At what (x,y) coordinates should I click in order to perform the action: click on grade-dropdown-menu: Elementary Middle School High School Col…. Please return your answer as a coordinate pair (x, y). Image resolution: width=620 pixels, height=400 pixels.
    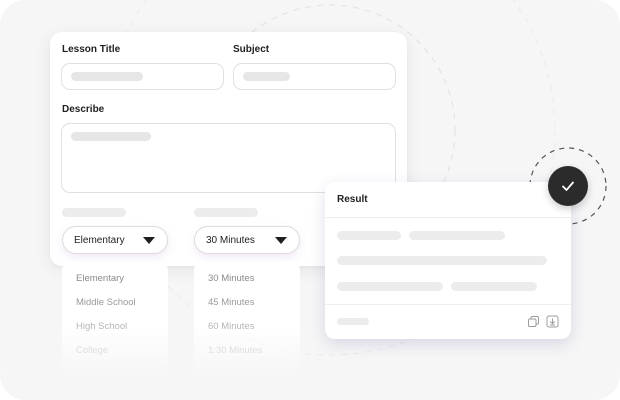
    Looking at the image, I should click on (115, 316).